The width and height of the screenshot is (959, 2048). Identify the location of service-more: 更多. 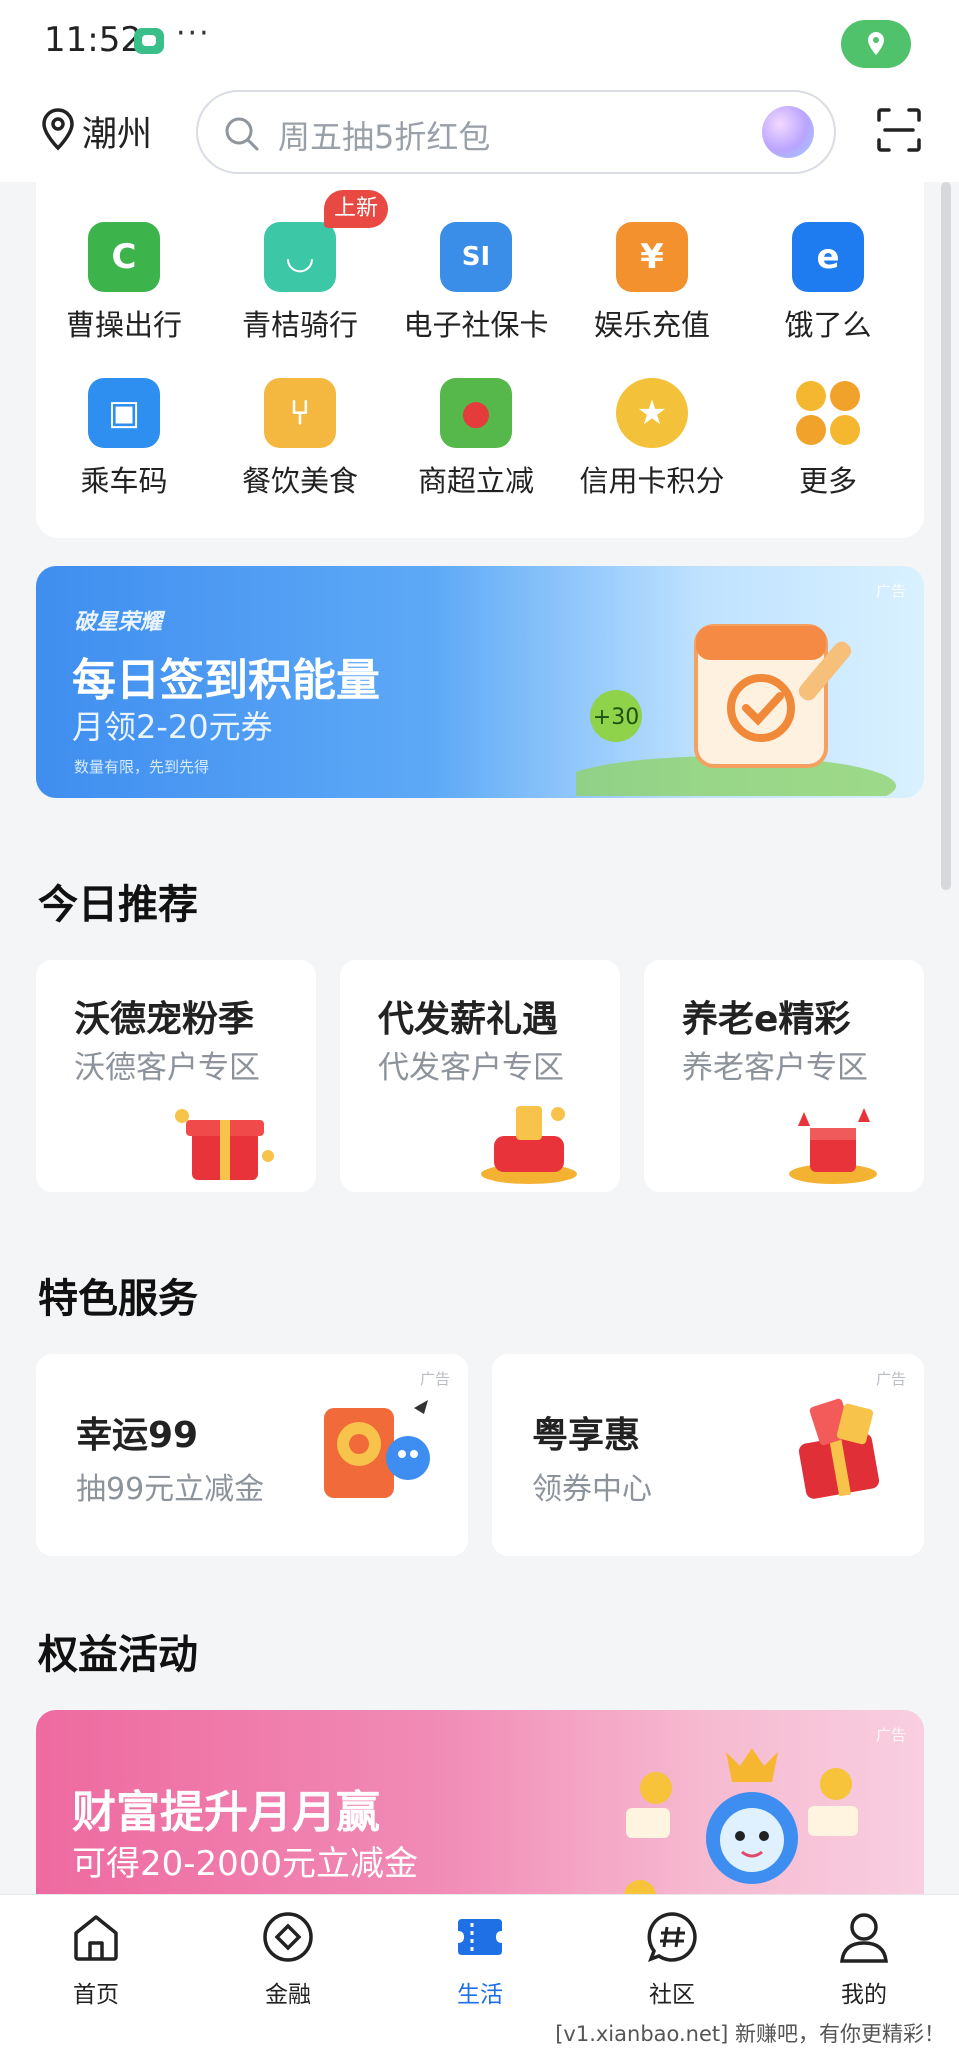
(828, 448).